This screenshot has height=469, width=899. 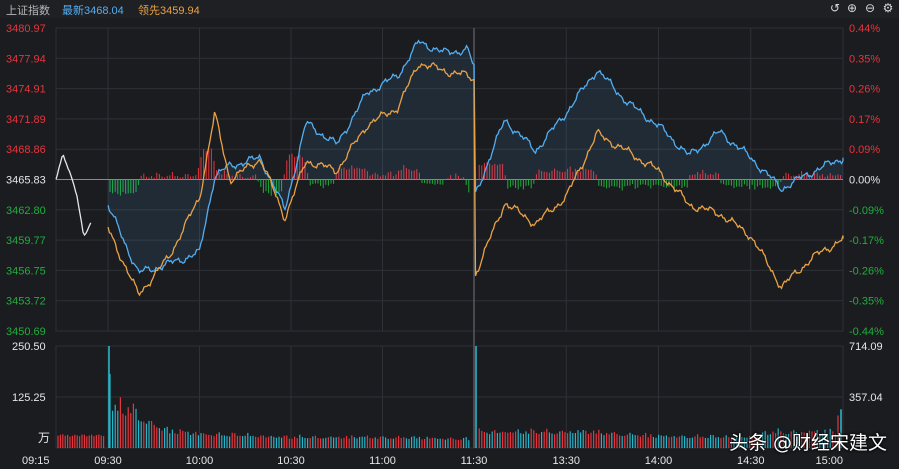 I want to click on x-tick-label: 11:30, so click(x=474, y=461).